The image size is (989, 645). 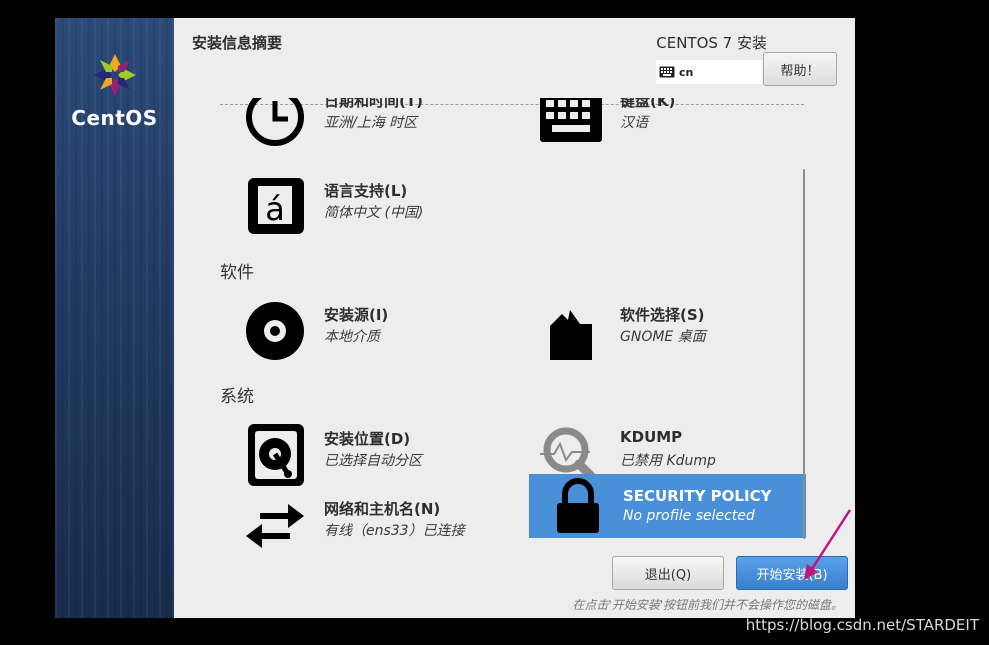 I want to click on centos-emblem-icon, so click(x=114, y=75).